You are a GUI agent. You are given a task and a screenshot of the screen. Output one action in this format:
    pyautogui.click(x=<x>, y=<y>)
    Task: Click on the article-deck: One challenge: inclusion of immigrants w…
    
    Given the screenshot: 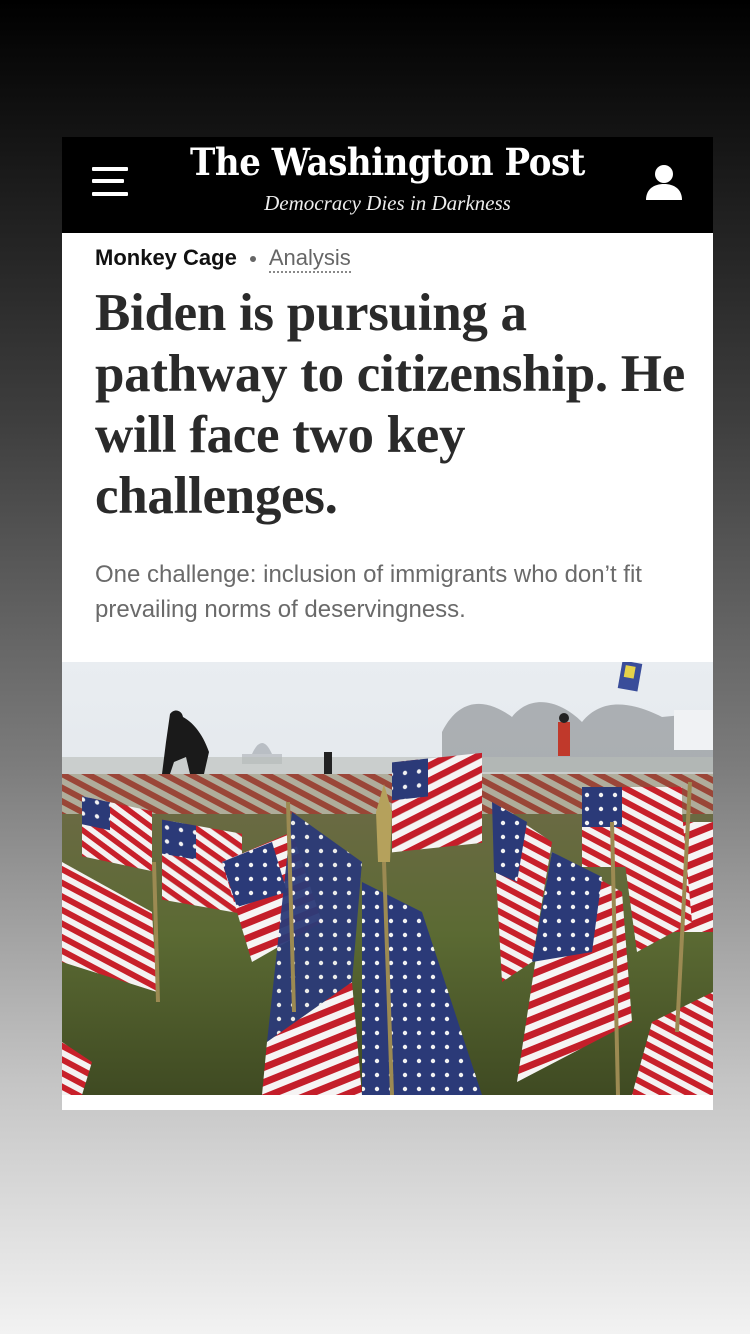 What is the action you would take?
    pyautogui.click(x=368, y=592)
    